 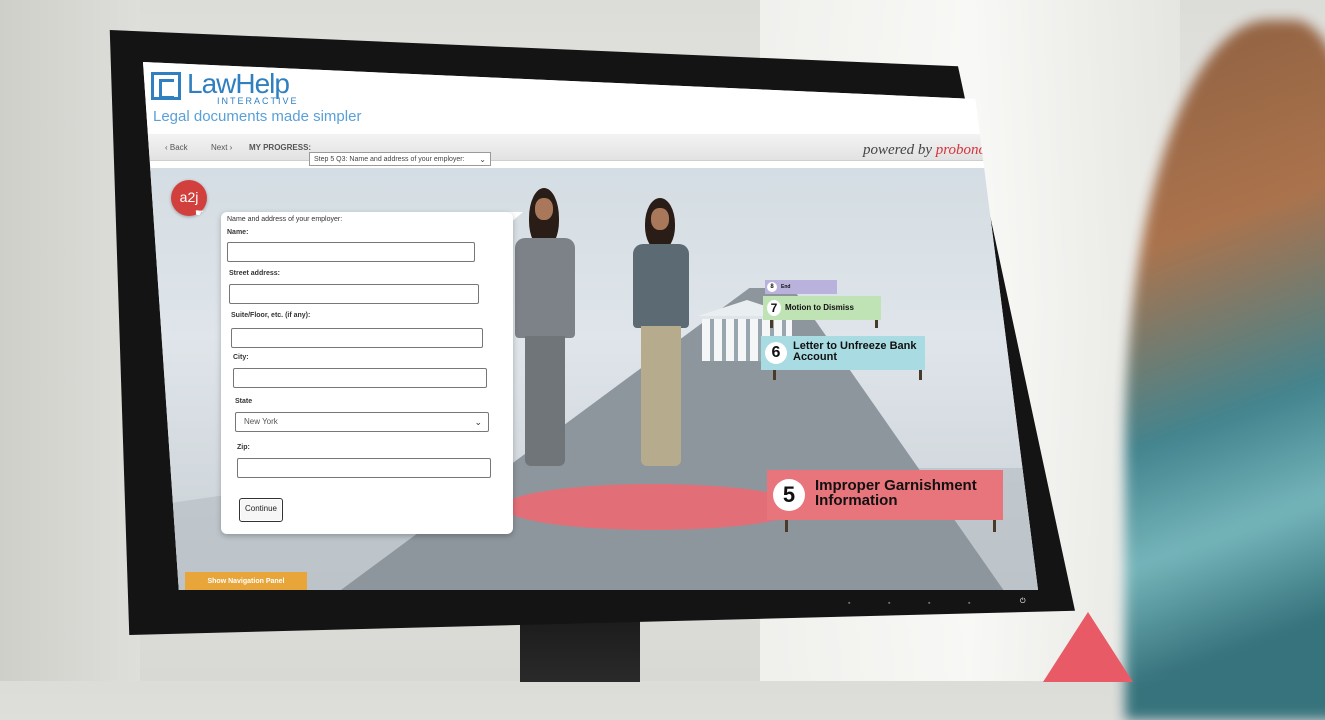 What do you see at coordinates (1023, 602) in the screenshot?
I see `power-icon: ⏻` at bounding box center [1023, 602].